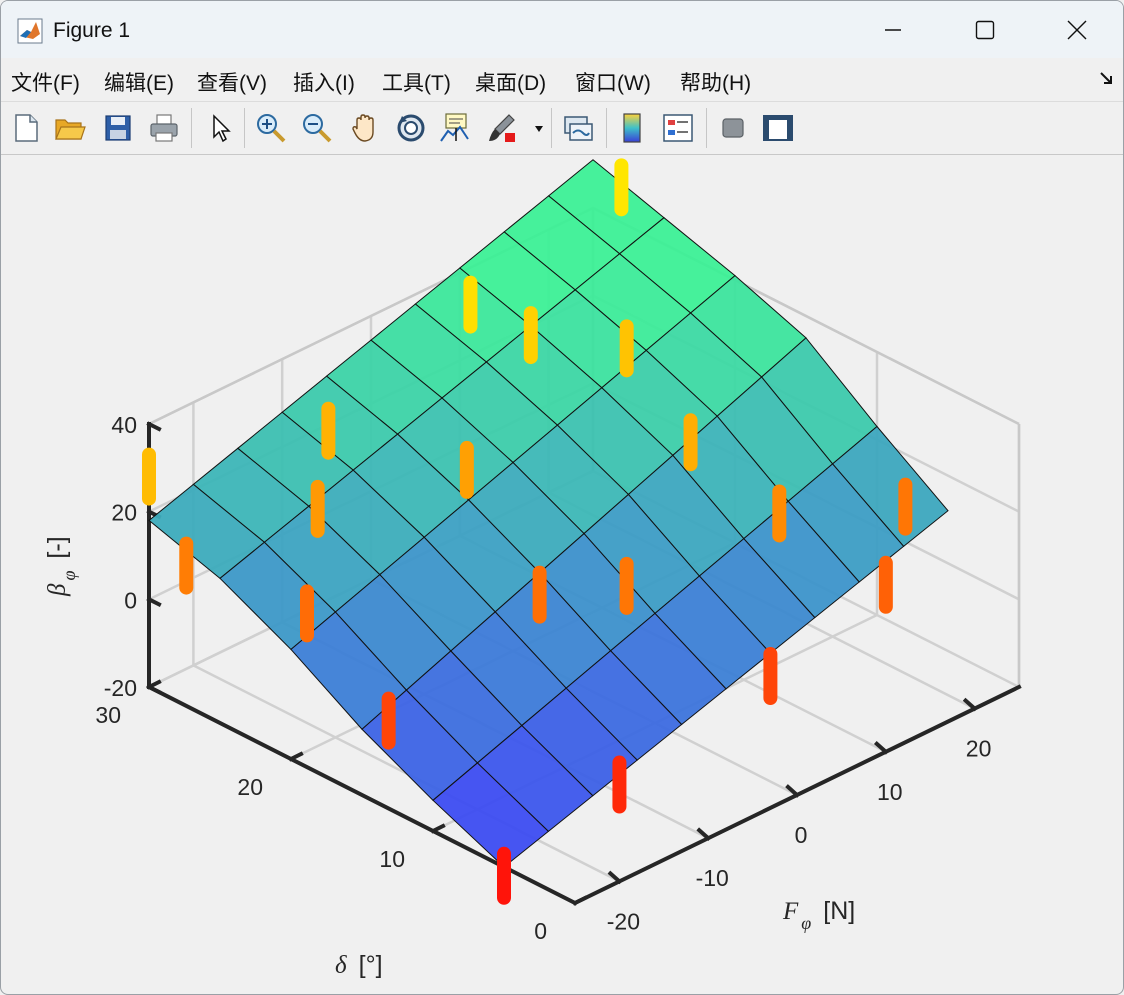  Describe the element at coordinates (562, 29) in the screenshot. I see `title-bar: Figure 1` at that location.